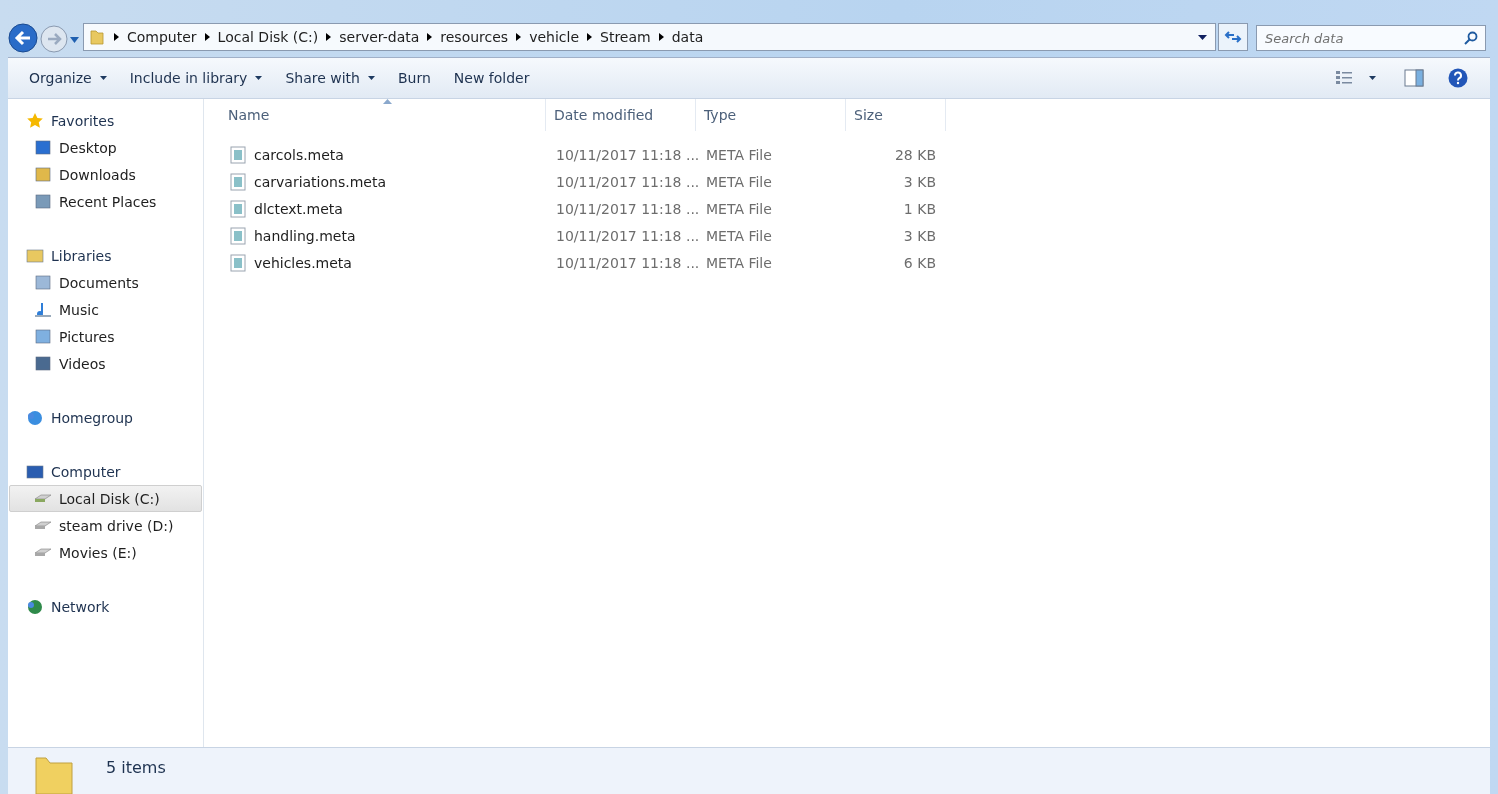 Image resolution: width=1498 pixels, height=794 pixels. I want to click on search-icon, so click(1471, 38).